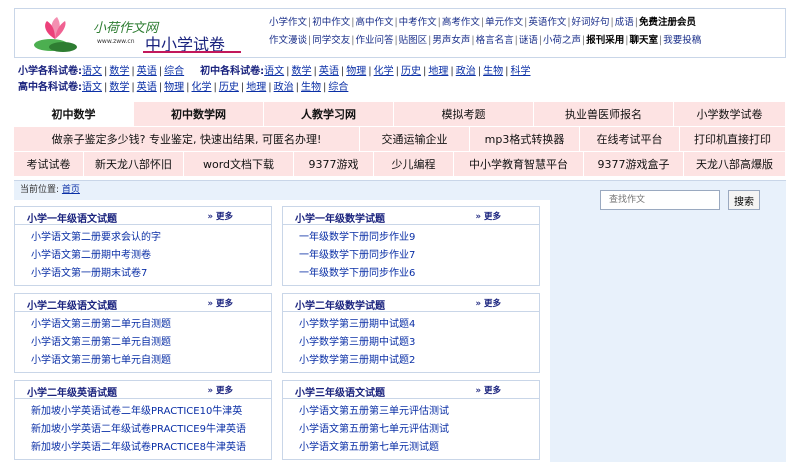 This screenshot has width=800, height=462. What do you see at coordinates (232, 71) in the screenshot?
I see `subject-group-label: 初中各科试卷:` at bounding box center [232, 71].